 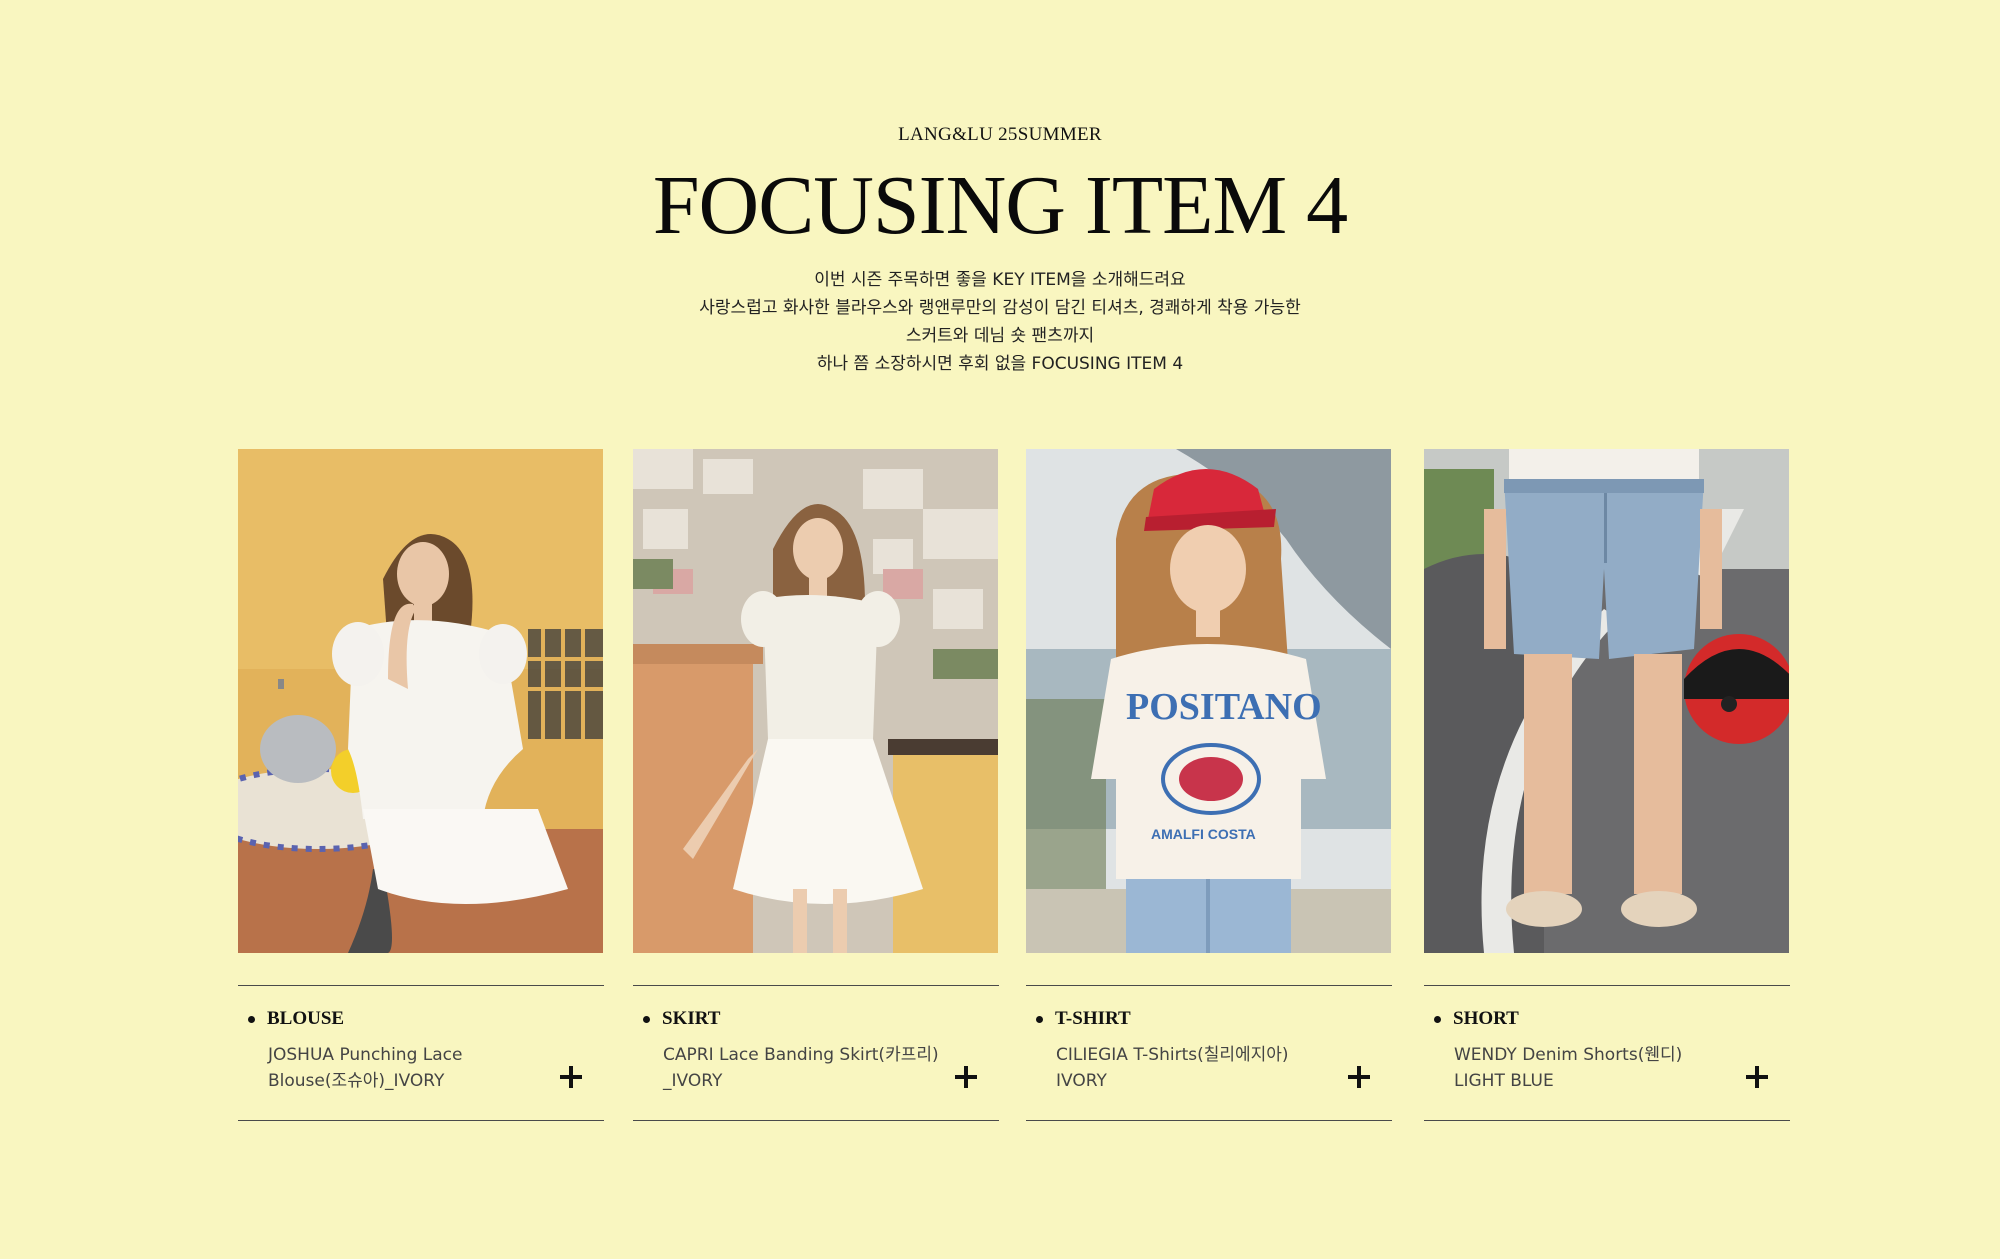 What do you see at coordinates (691, 1018) in the screenshot?
I see `category-text: SKIRT` at bounding box center [691, 1018].